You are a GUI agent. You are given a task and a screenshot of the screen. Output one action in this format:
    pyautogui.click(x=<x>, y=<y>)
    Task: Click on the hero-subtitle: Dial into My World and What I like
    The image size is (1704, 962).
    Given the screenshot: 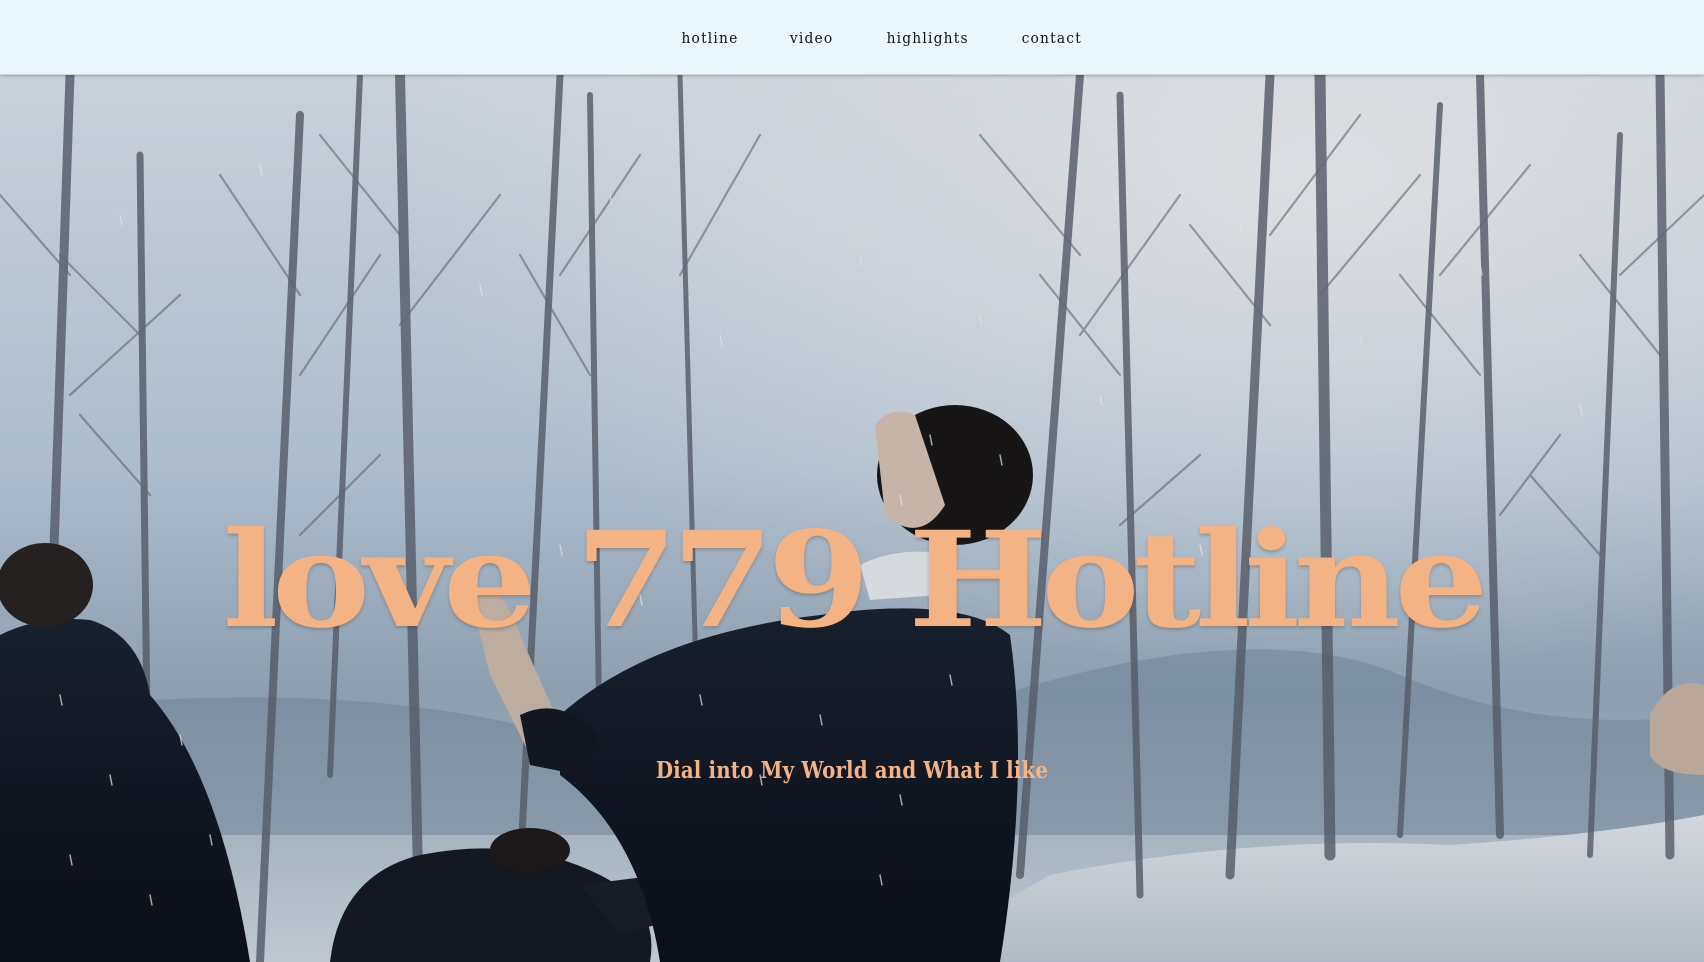 What is the action you would take?
    pyautogui.click(x=852, y=770)
    